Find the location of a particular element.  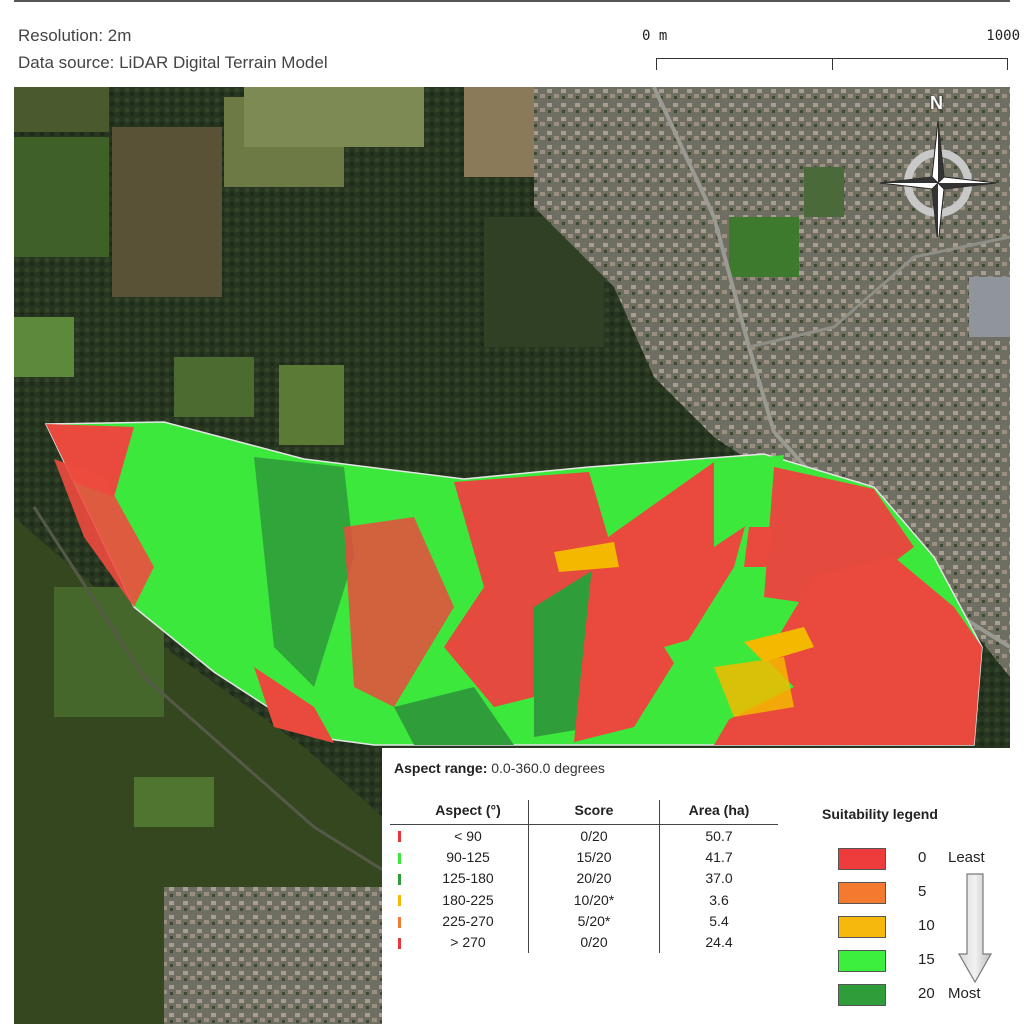

table-row: 225-270 5/20* 5.4 is located at coordinates (584, 921).